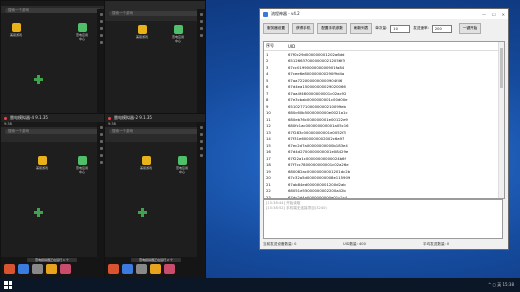 This screenshot has width=520, height=292. What do you see at coordinates (494, 14) in the screenshot?
I see `maximize-icon: ☐` at bounding box center [494, 14].